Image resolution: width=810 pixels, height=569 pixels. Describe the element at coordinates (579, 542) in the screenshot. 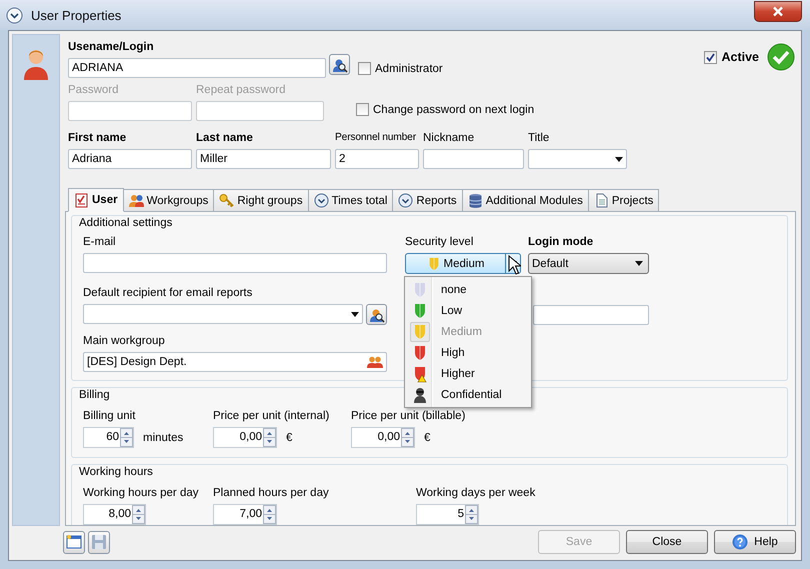

I see `dialog-button: Save` at that location.